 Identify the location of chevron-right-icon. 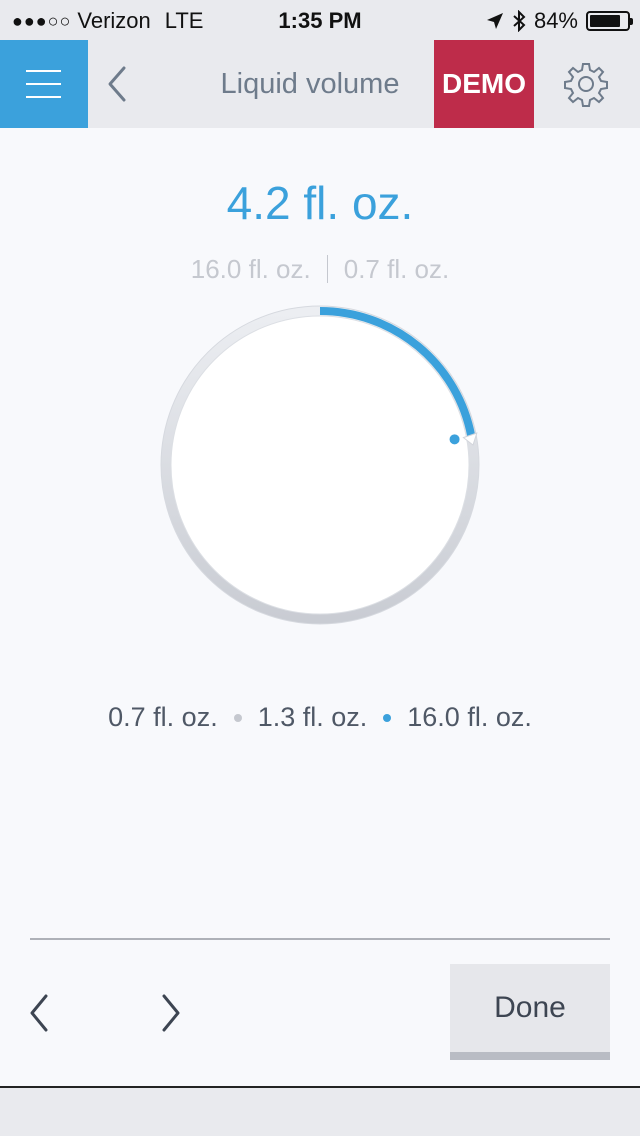
(171, 1013).